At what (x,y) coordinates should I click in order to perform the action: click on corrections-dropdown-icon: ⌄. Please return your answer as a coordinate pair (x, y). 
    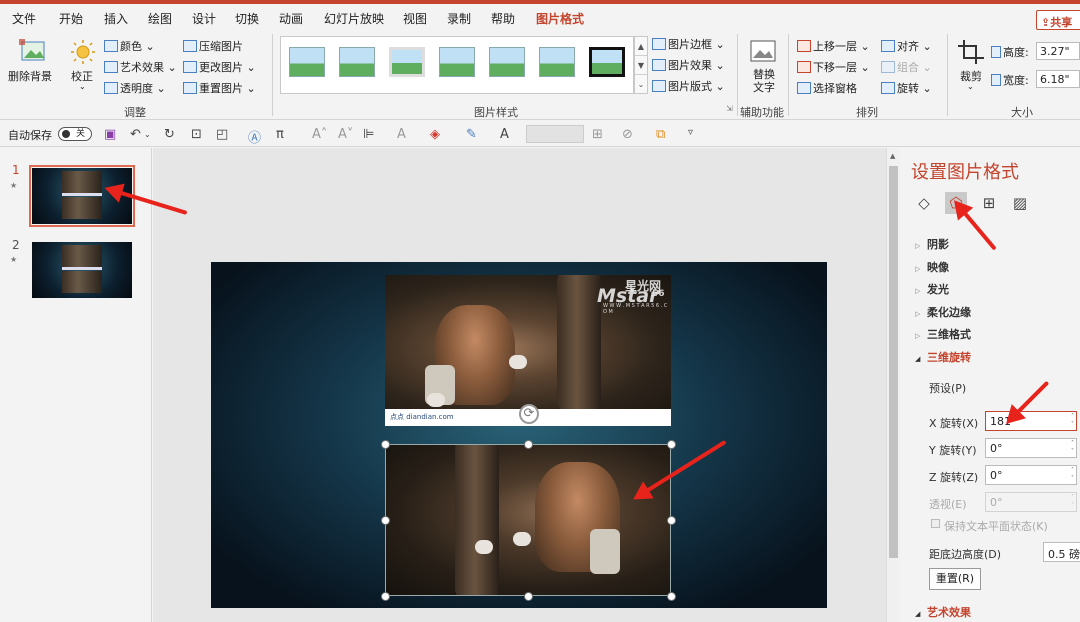
    Looking at the image, I should click on (82, 86).